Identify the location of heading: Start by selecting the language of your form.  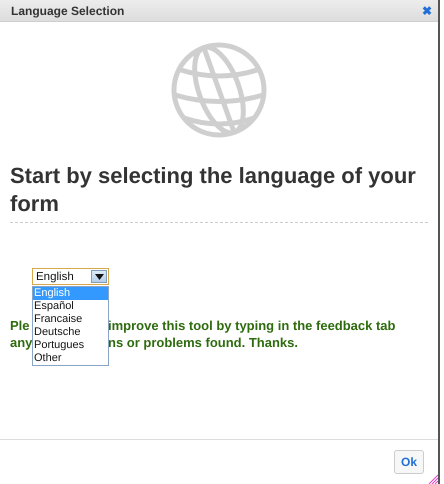
(213, 190).